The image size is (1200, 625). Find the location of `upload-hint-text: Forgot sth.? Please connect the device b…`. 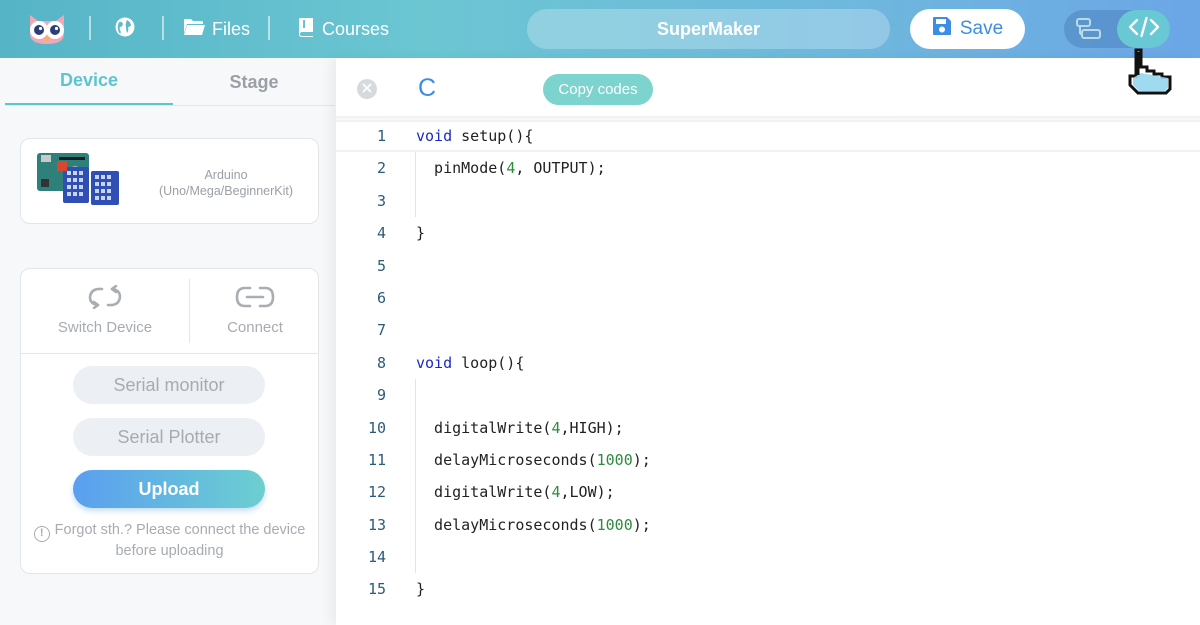

upload-hint-text: Forgot sth.? Please connect the device b… is located at coordinates (180, 540).